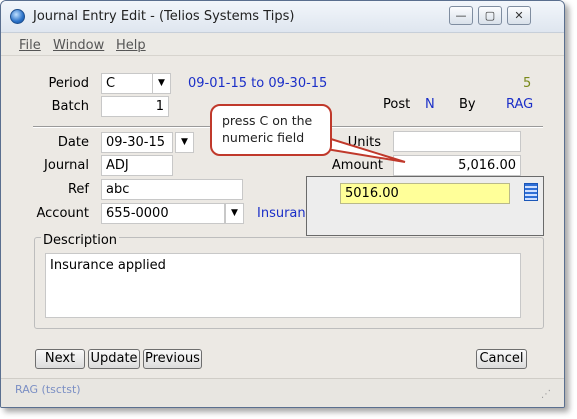 This screenshot has height=419, width=577. What do you see at coordinates (263, 137) in the screenshot?
I see `callout-line-2: numeric field` at bounding box center [263, 137].